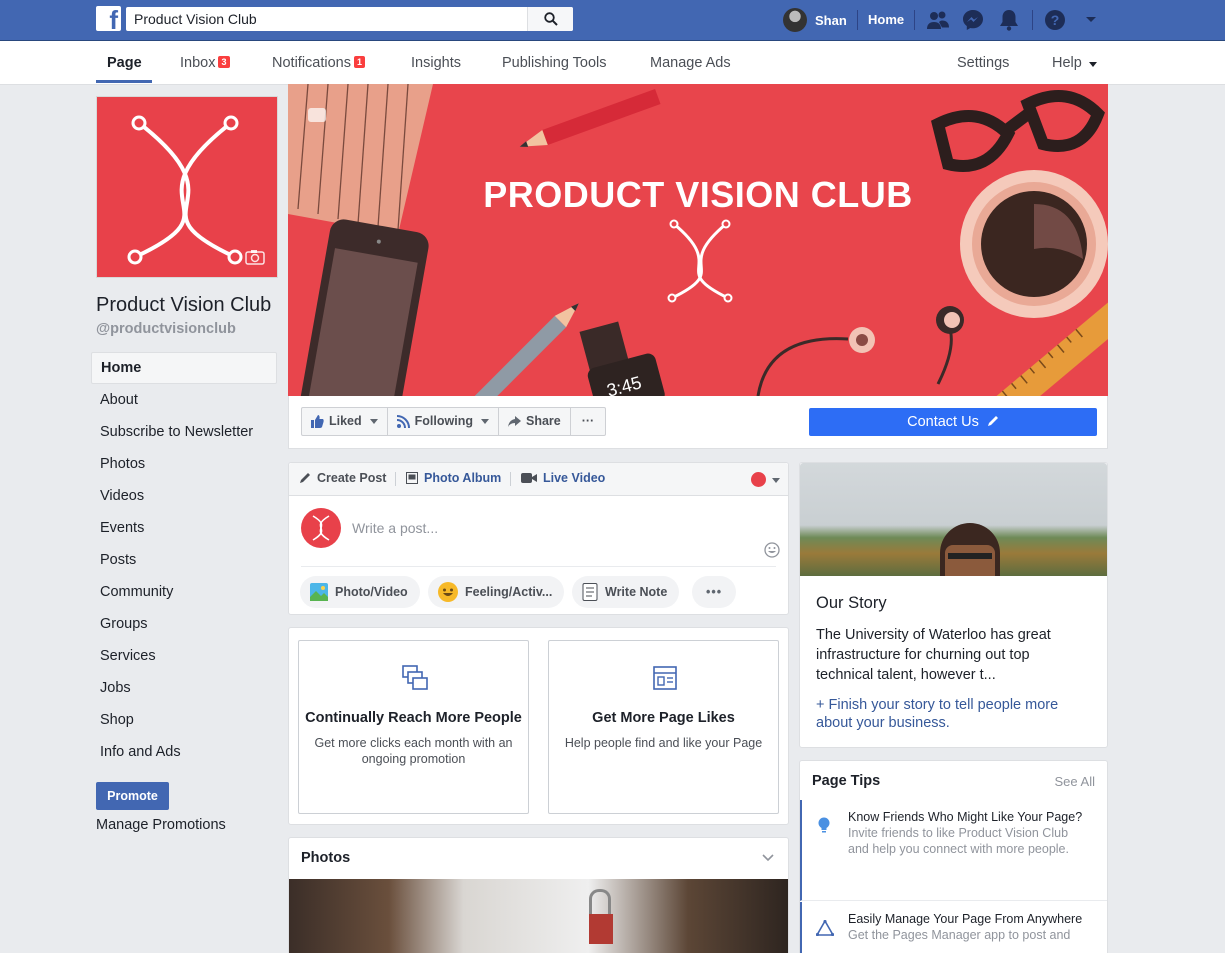 Image resolution: width=1225 pixels, height=953 pixels. I want to click on sidebar-item-groups: Groups, so click(184, 624).